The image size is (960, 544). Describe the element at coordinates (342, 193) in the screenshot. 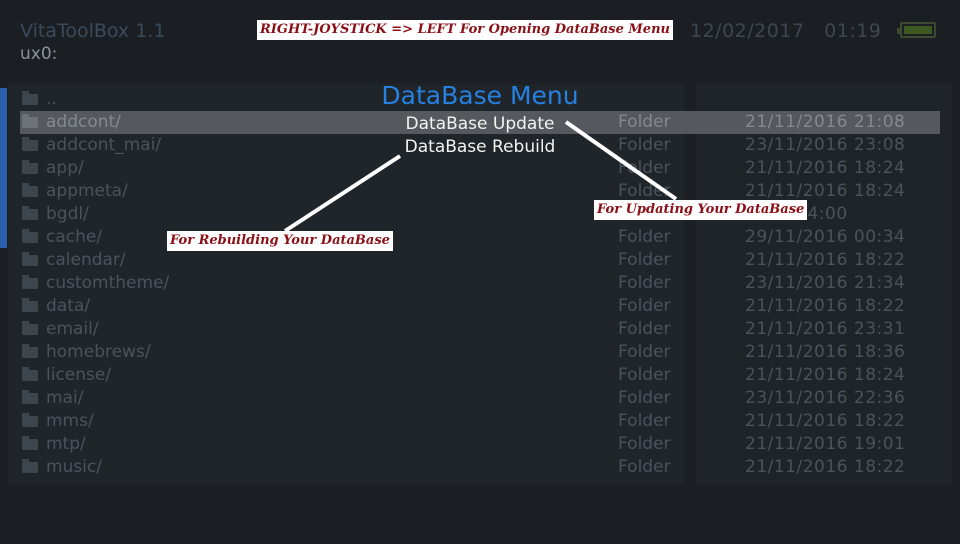

I see `rebuild-arrow-line` at that location.